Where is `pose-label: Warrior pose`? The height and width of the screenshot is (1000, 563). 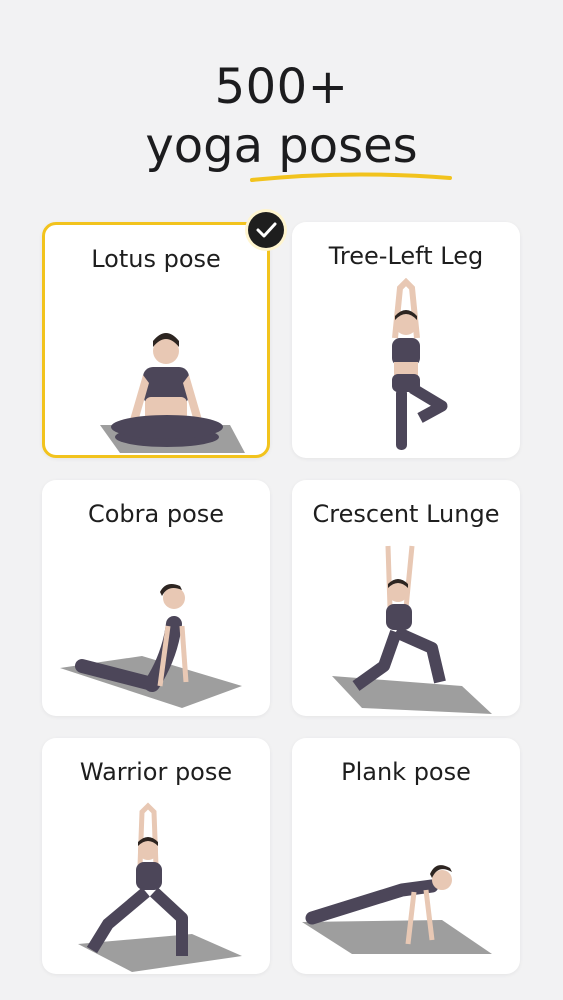
pose-label: Warrior pose is located at coordinates (156, 772).